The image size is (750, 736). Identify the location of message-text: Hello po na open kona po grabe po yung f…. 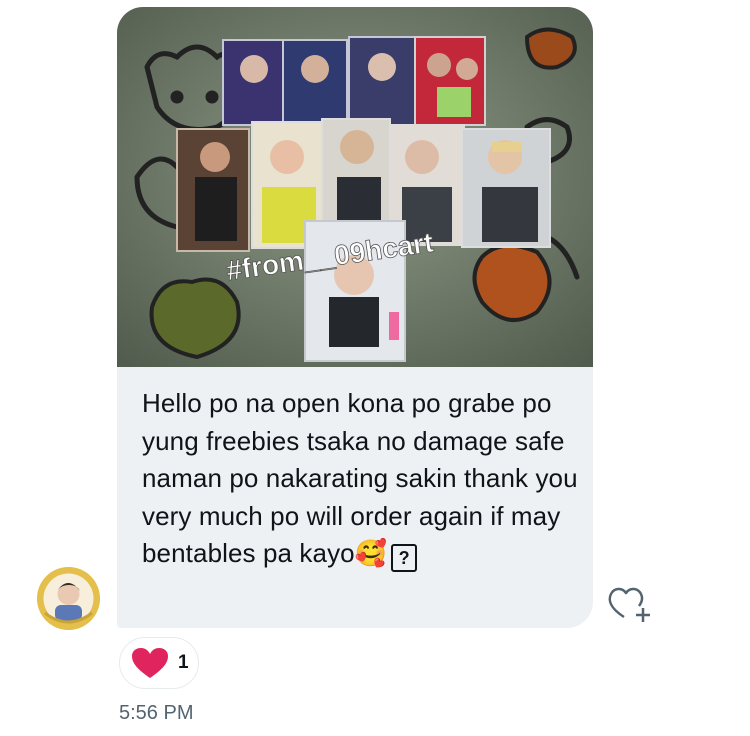
(362, 479).